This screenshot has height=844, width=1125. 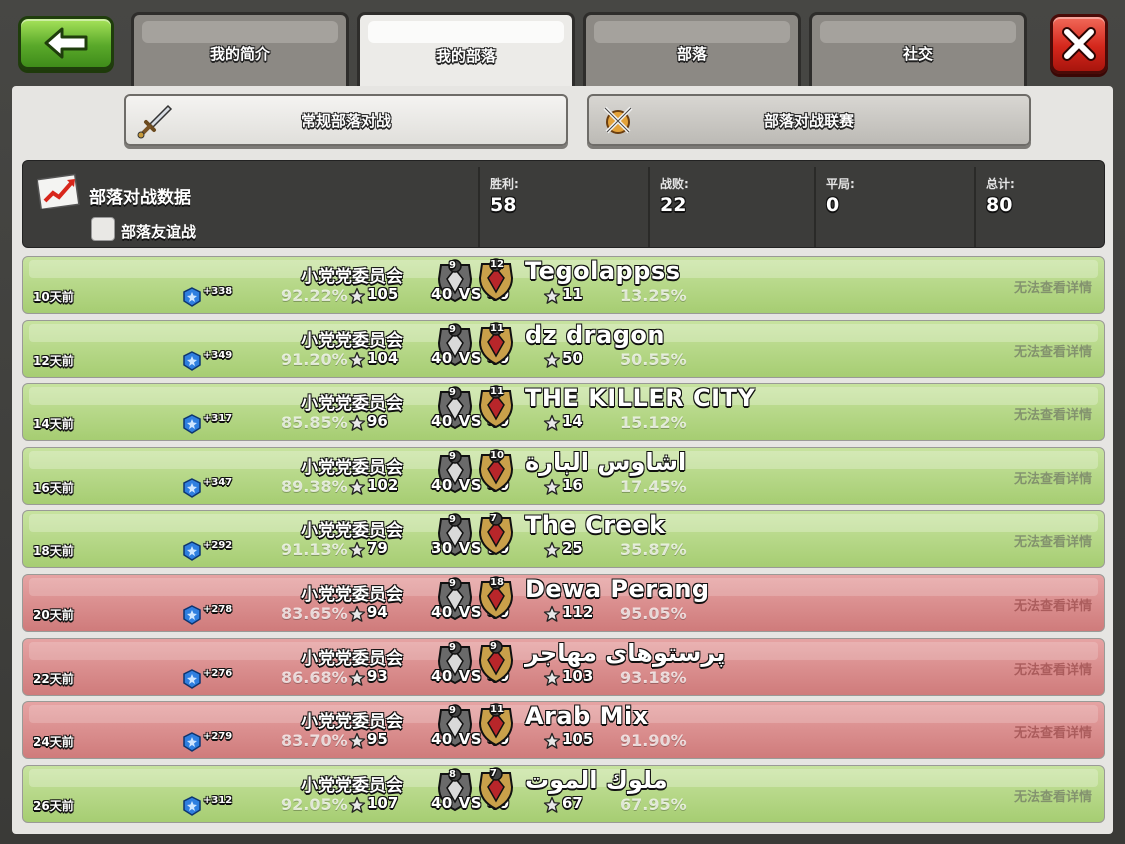 What do you see at coordinates (504, 184) in the screenshot?
I see `stat-wins-label: 胜利:` at bounding box center [504, 184].